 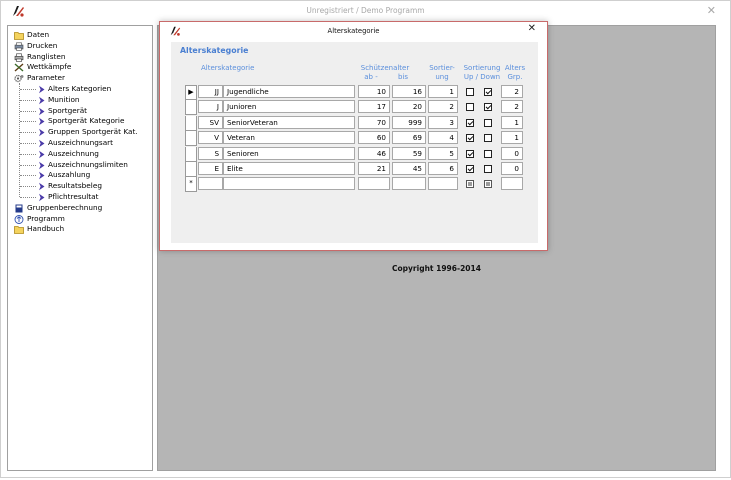 What do you see at coordinates (80, 175) in the screenshot?
I see `tree-item-auszahlung: Auszahlung` at bounding box center [80, 175].